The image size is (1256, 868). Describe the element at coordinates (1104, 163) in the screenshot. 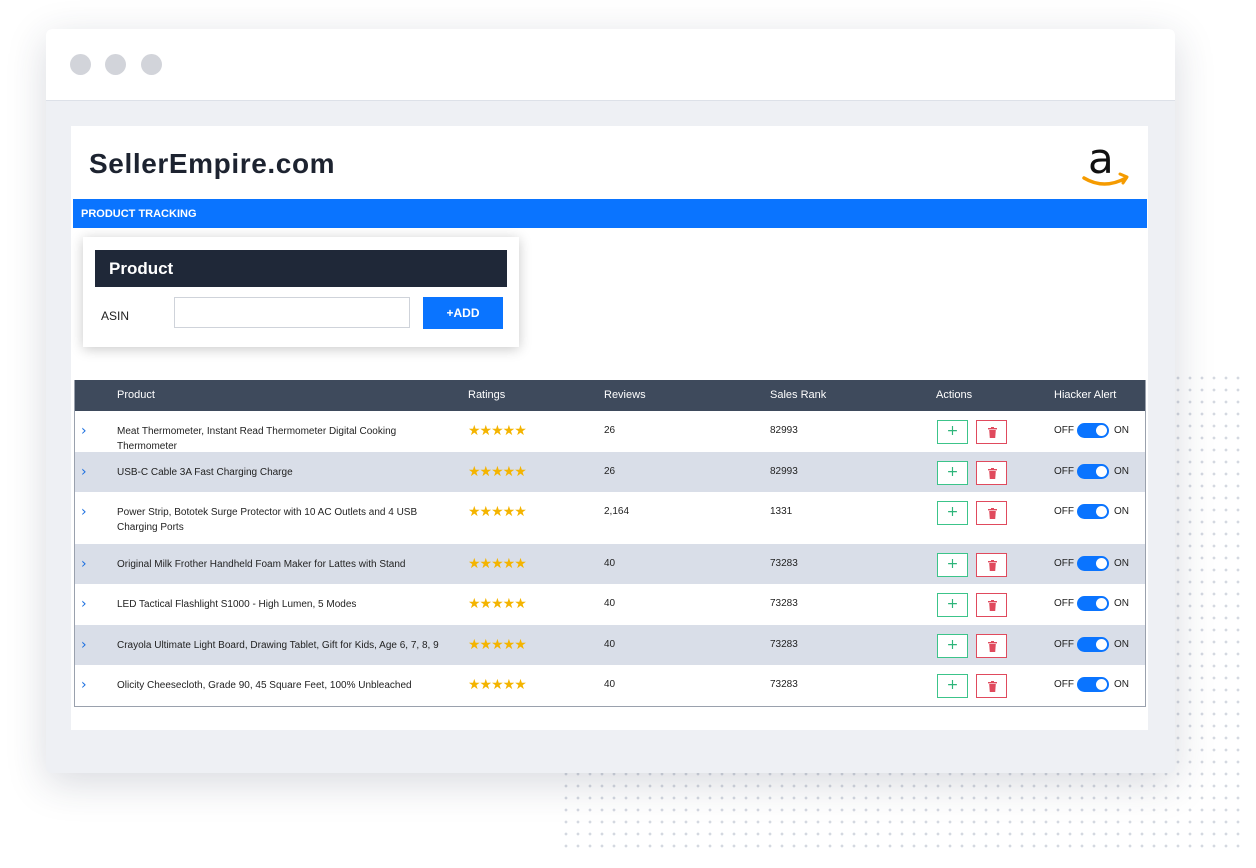

I see `amazon-logo-icon: a` at that location.